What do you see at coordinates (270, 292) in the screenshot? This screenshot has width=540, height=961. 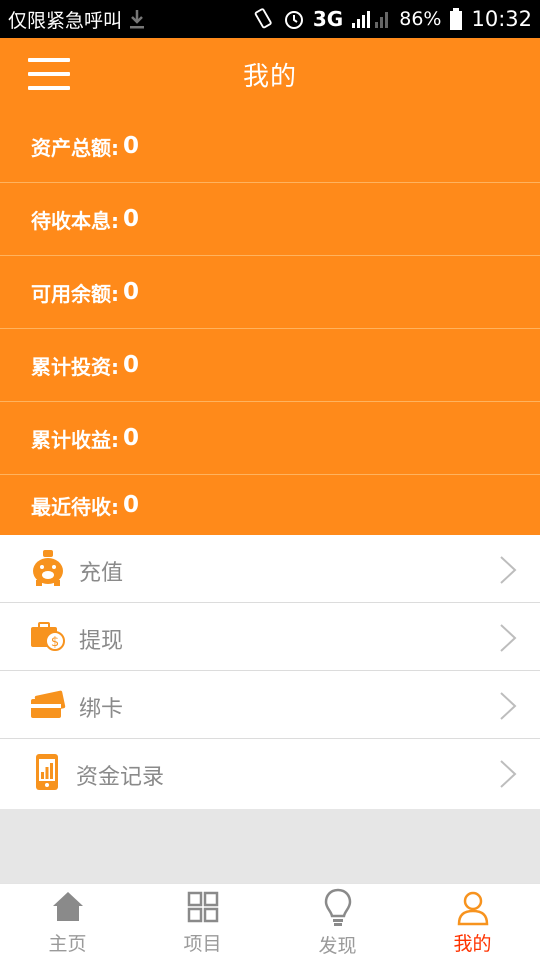 I see `stat-available-balance: 可用余额: 0` at bounding box center [270, 292].